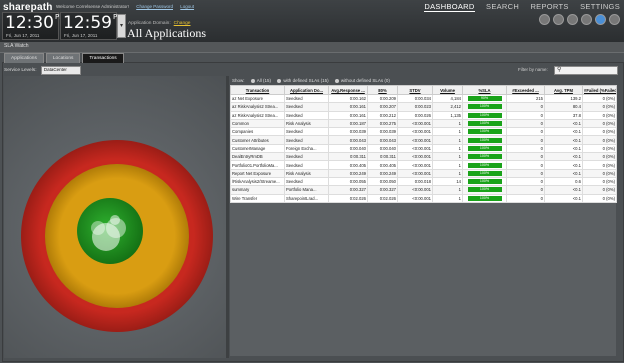  Describe the element at coordinates (187, 6) in the screenshot. I see `logout-link: Logout` at that location.